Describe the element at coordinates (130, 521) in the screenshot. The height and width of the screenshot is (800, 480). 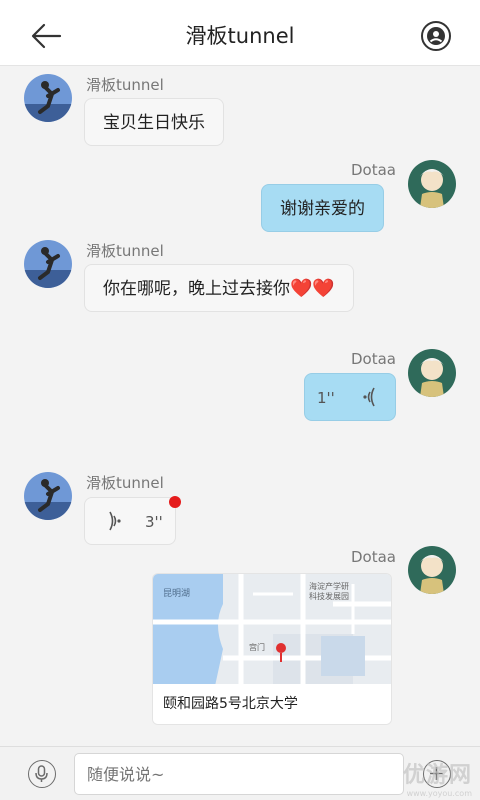
I see `voice-message-bubble: 3''` at that location.